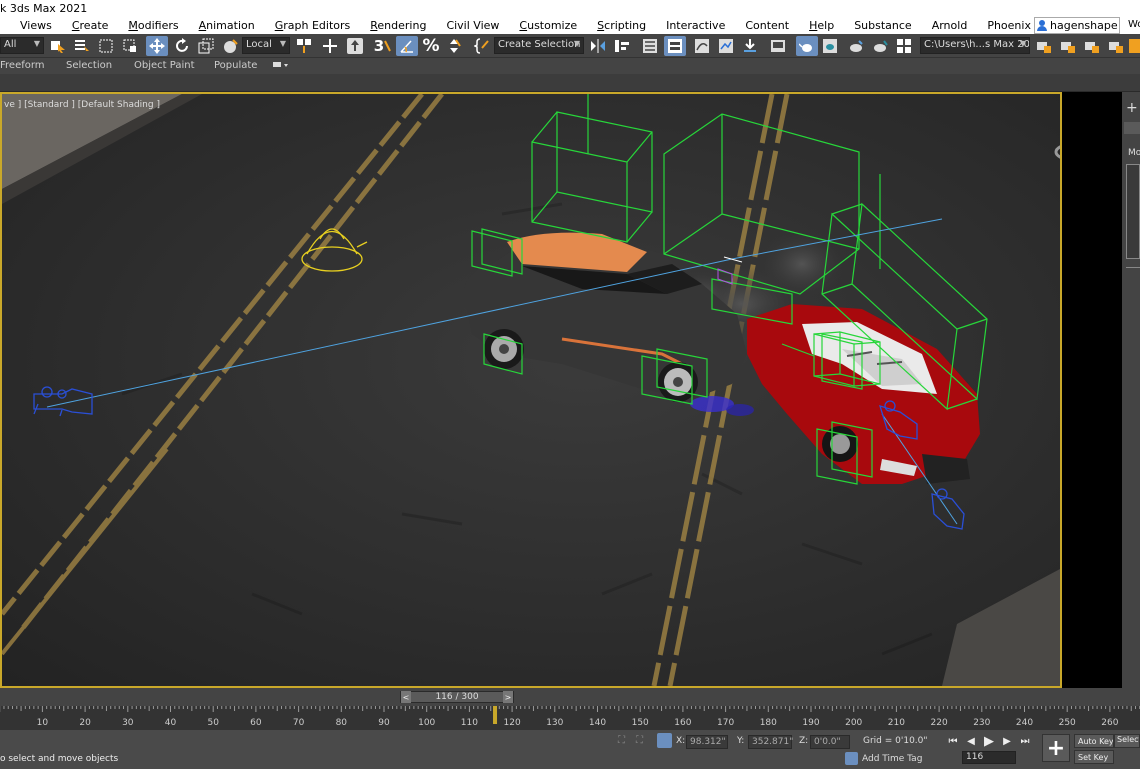 The image size is (1140, 769). What do you see at coordinates (1134, 25) in the screenshot?
I see `workspace-label: Wo` at bounding box center [1134, 25].